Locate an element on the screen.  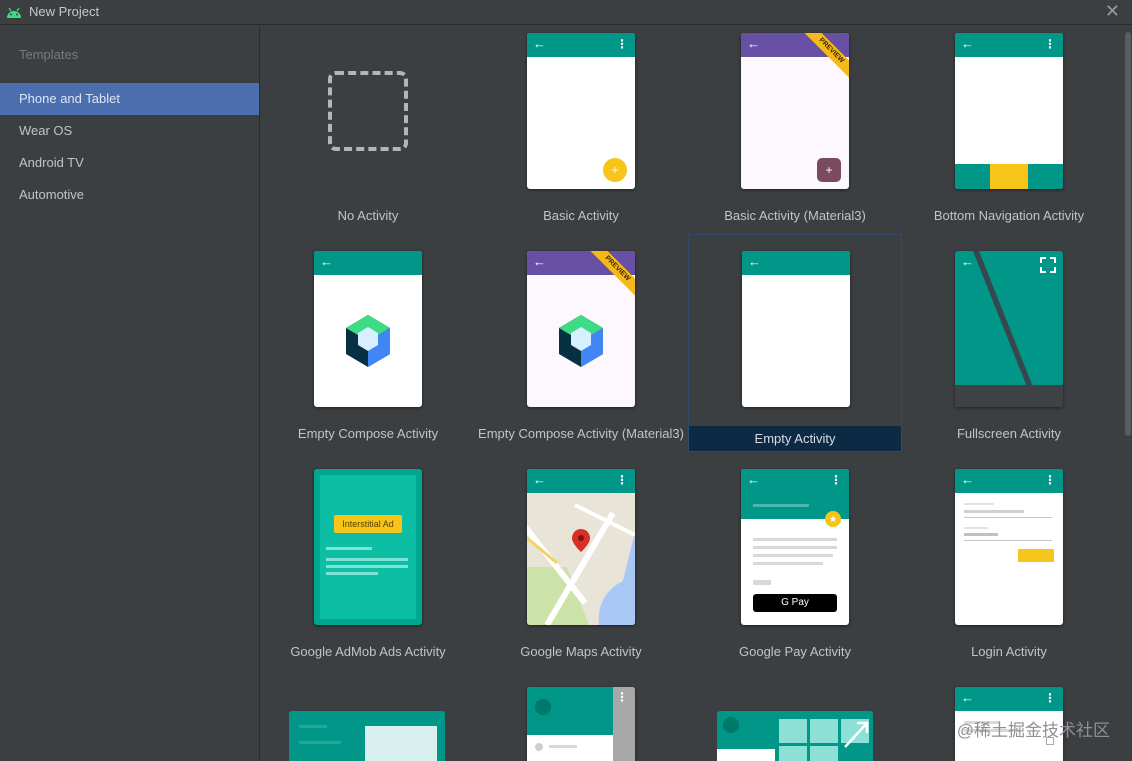
sidebar-heading: Templates is located at coordinates (49, 54).